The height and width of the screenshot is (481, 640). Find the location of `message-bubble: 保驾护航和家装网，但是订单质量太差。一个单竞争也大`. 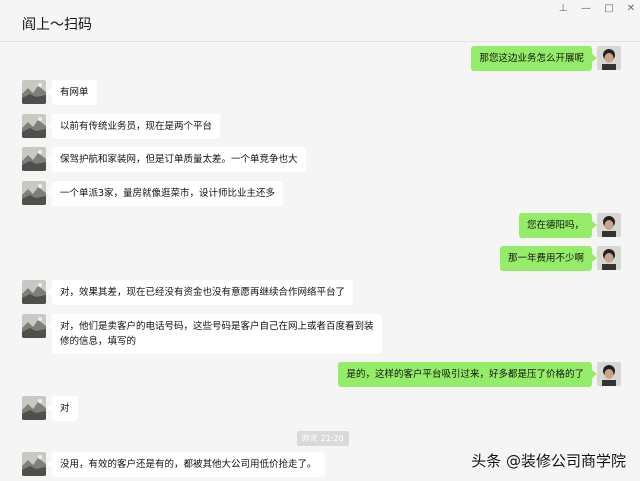

message-bubble: 保驾护航和家装网，但是订单质量太差。一个单竞争也大 is located at coordinates (176, 159).